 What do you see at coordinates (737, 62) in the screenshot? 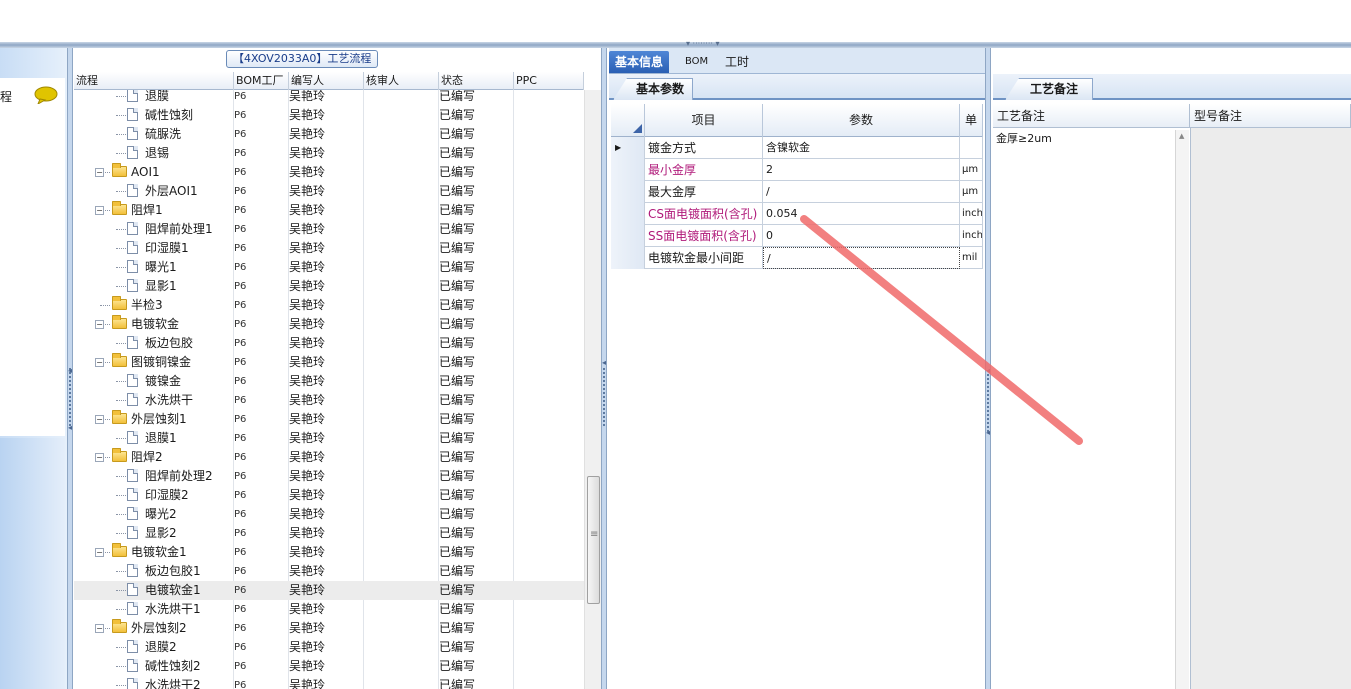
I see `tab-work-hours: 工时` at bounding box center [737, 62].